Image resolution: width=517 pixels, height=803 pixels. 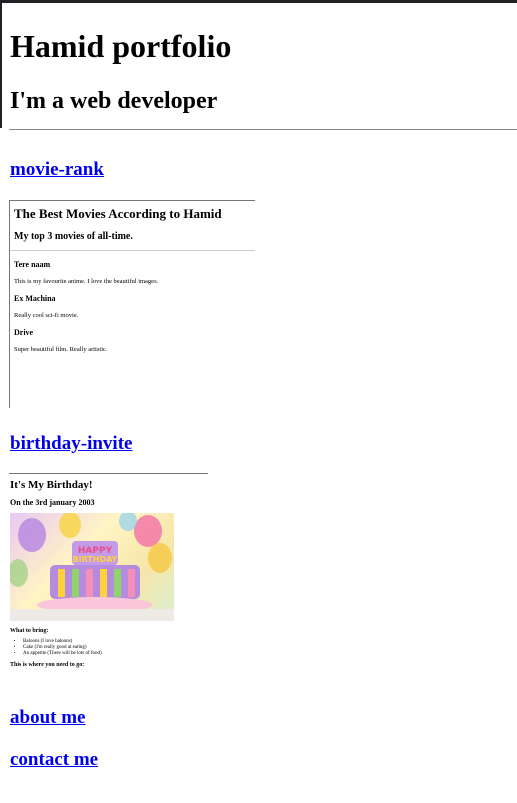 What do you see at coordinates (61, 349) in the screenshot?
I see `movie-description: Super beautiful film. Really artistic.` at bounding box center [61, 349].